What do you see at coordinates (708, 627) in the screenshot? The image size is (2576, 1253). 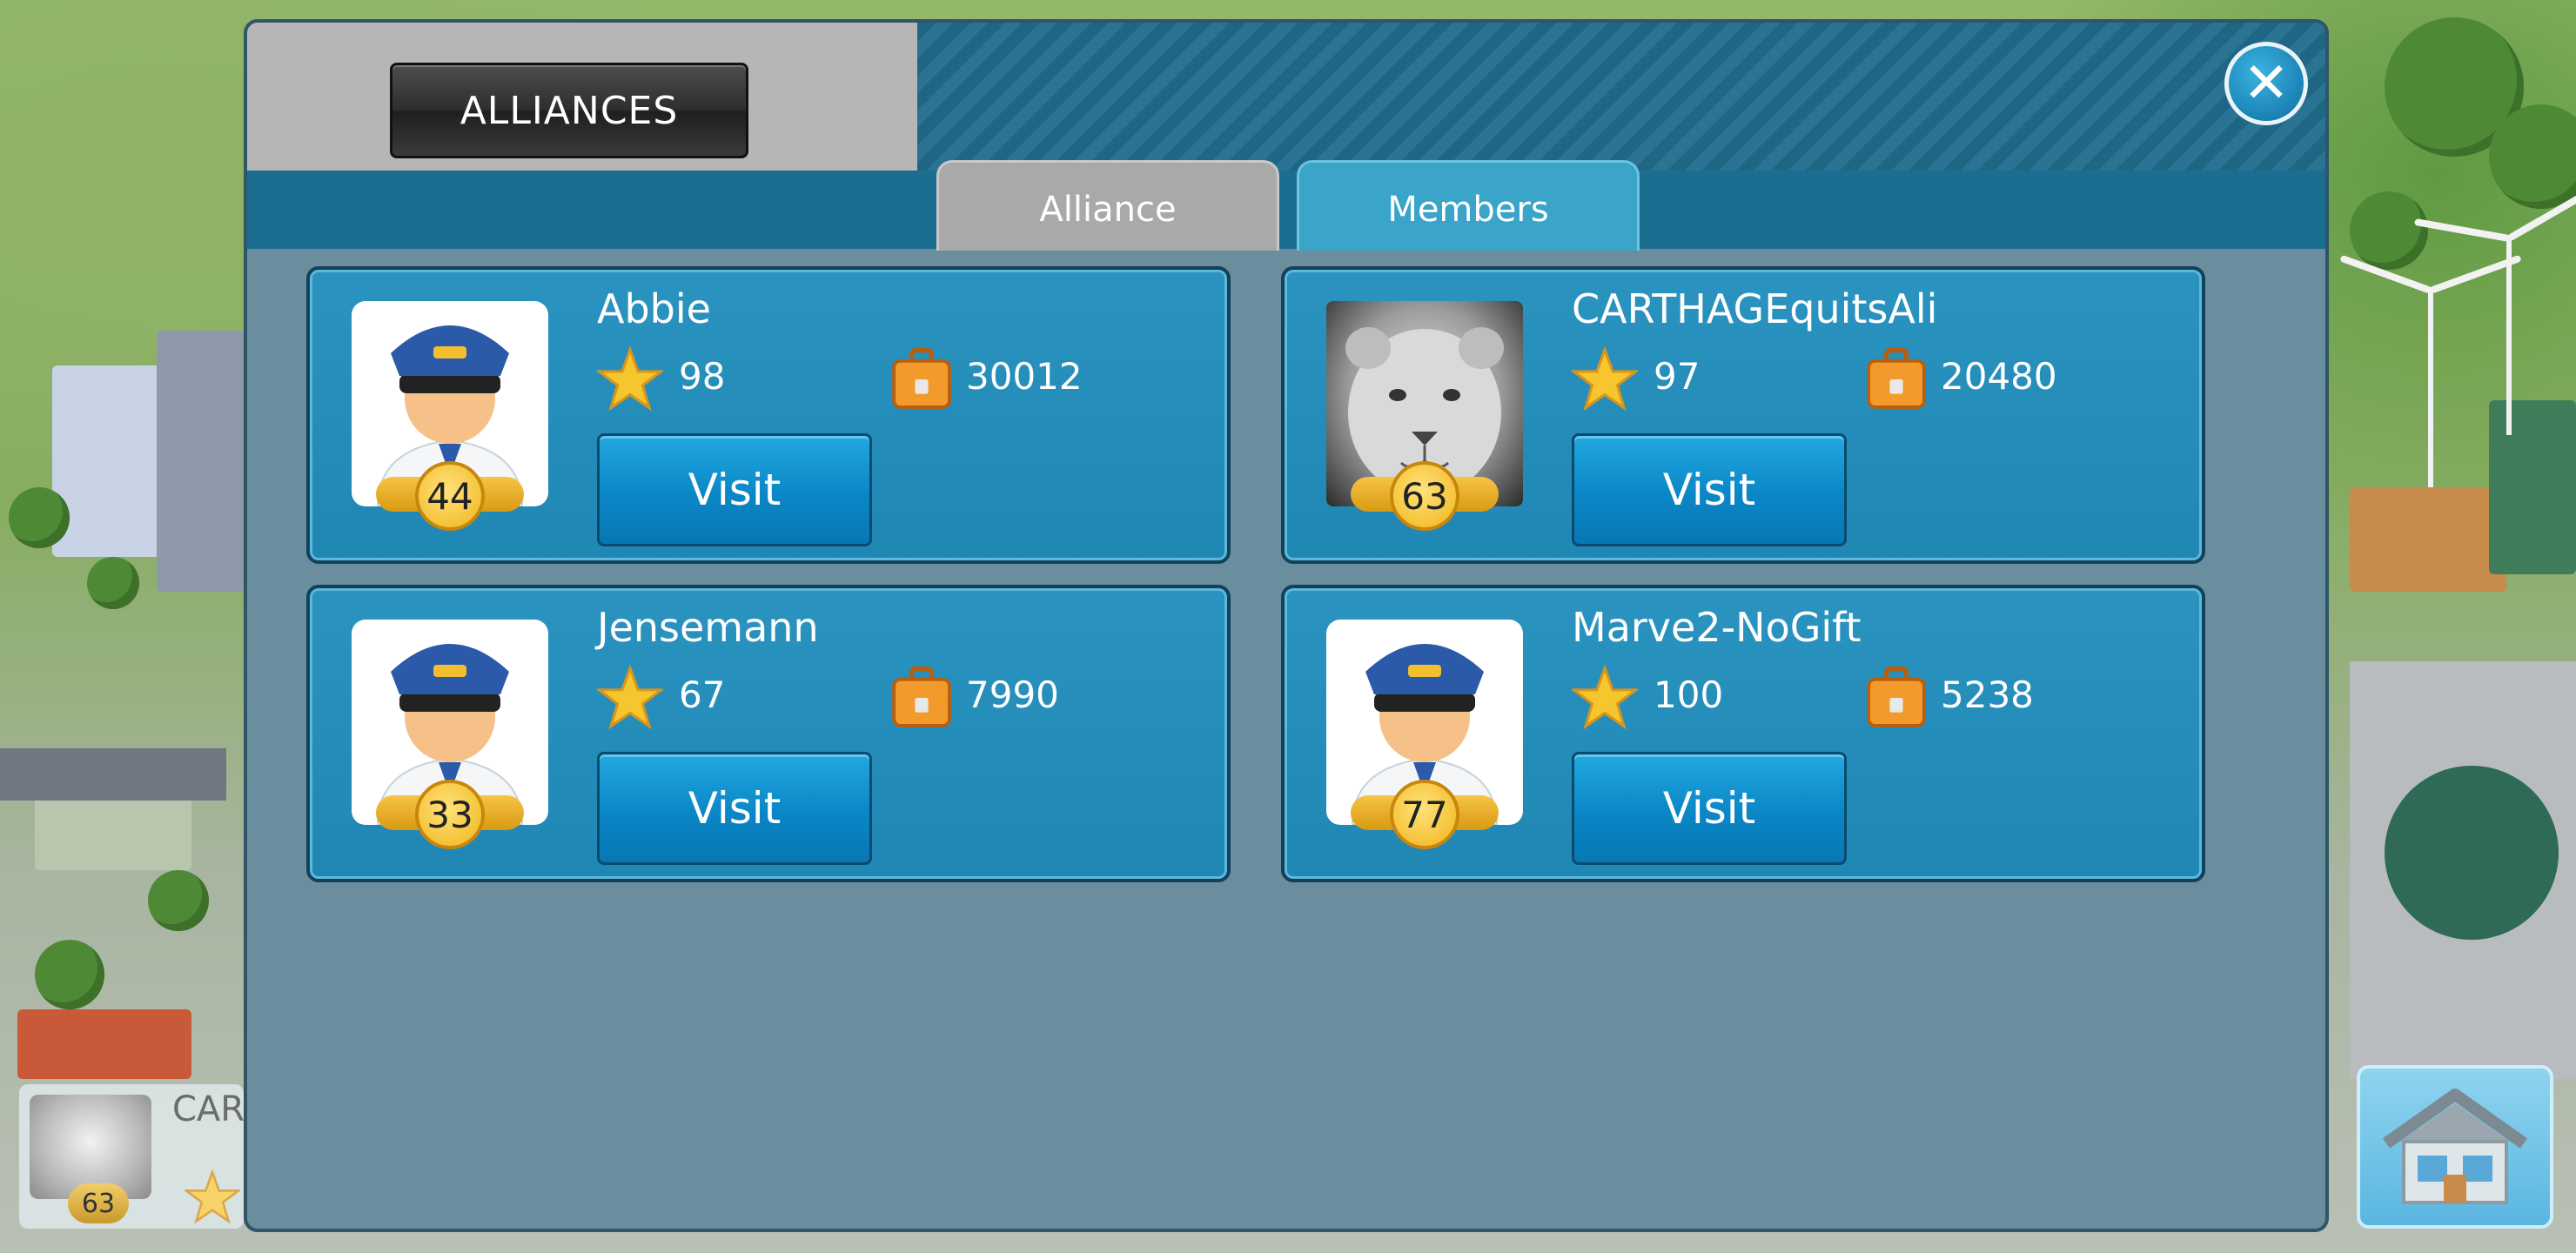 I see `member-name: Jensemann` at bounding box center [708, 627].